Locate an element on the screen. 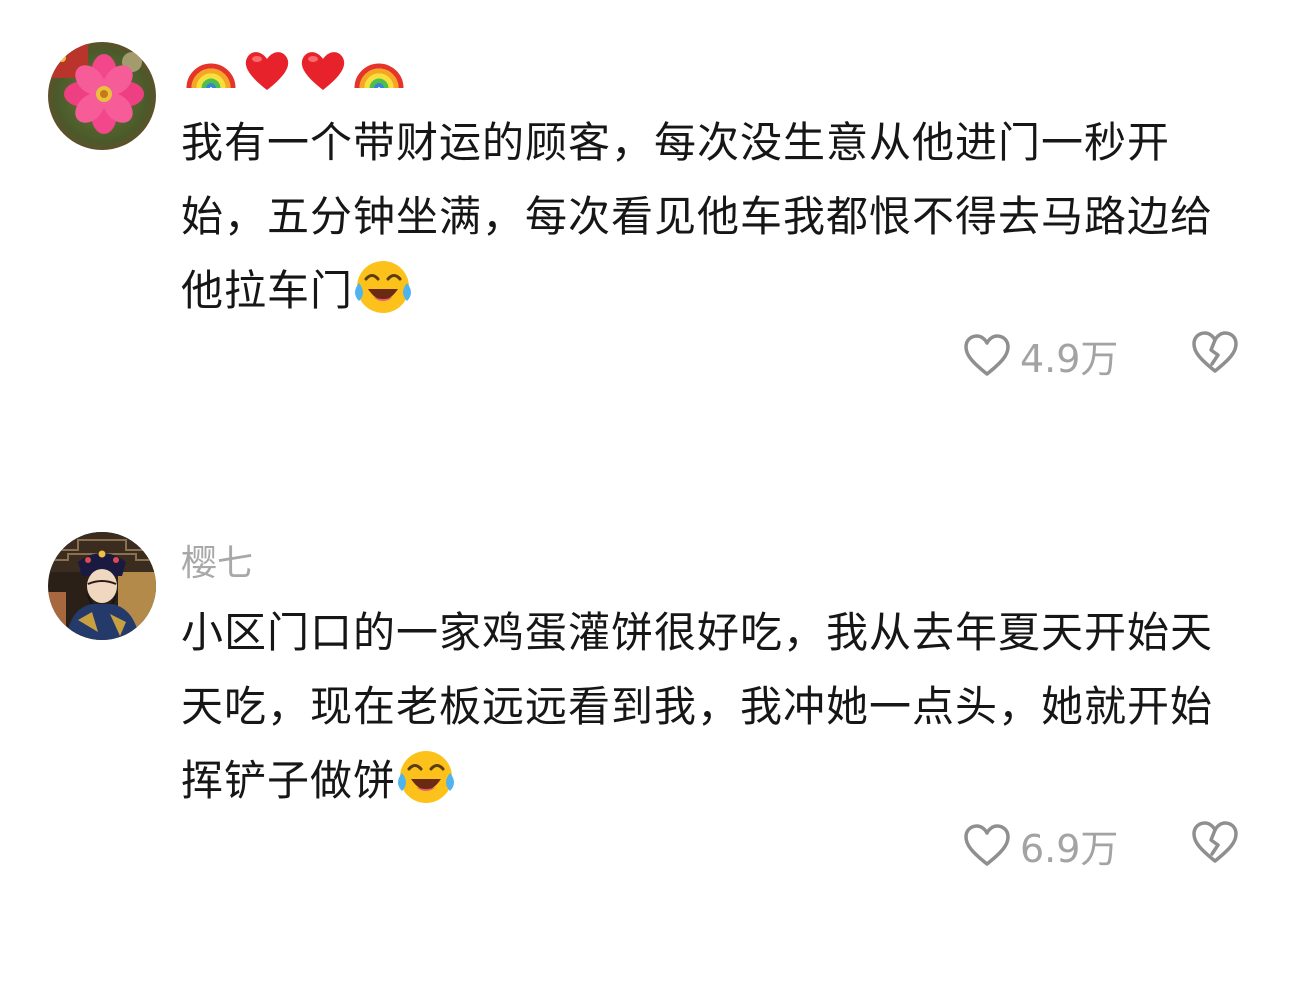  comment-line-wrapper: 他拉车门 is located at coordinates (721, 291).